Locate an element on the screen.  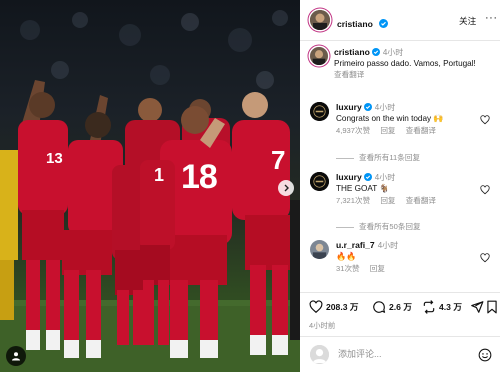
comment-input is located at coordinates (403, 354).